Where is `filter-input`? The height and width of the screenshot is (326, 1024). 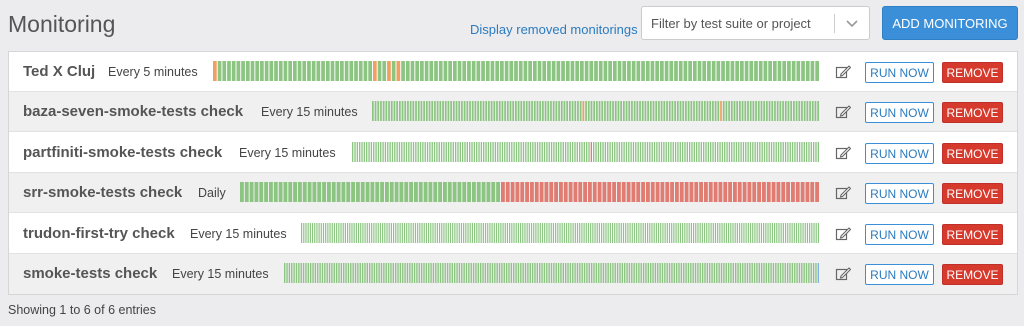
filter-input is located at coordinates (738, 23).